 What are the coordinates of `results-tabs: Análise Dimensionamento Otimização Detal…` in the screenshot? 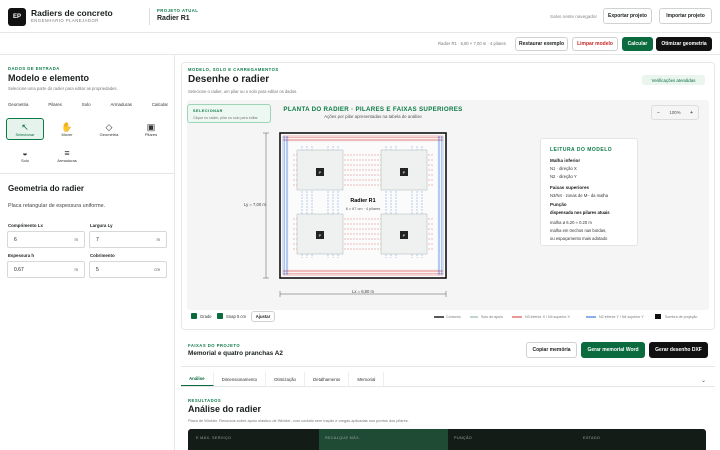 It's located at (448, 379).